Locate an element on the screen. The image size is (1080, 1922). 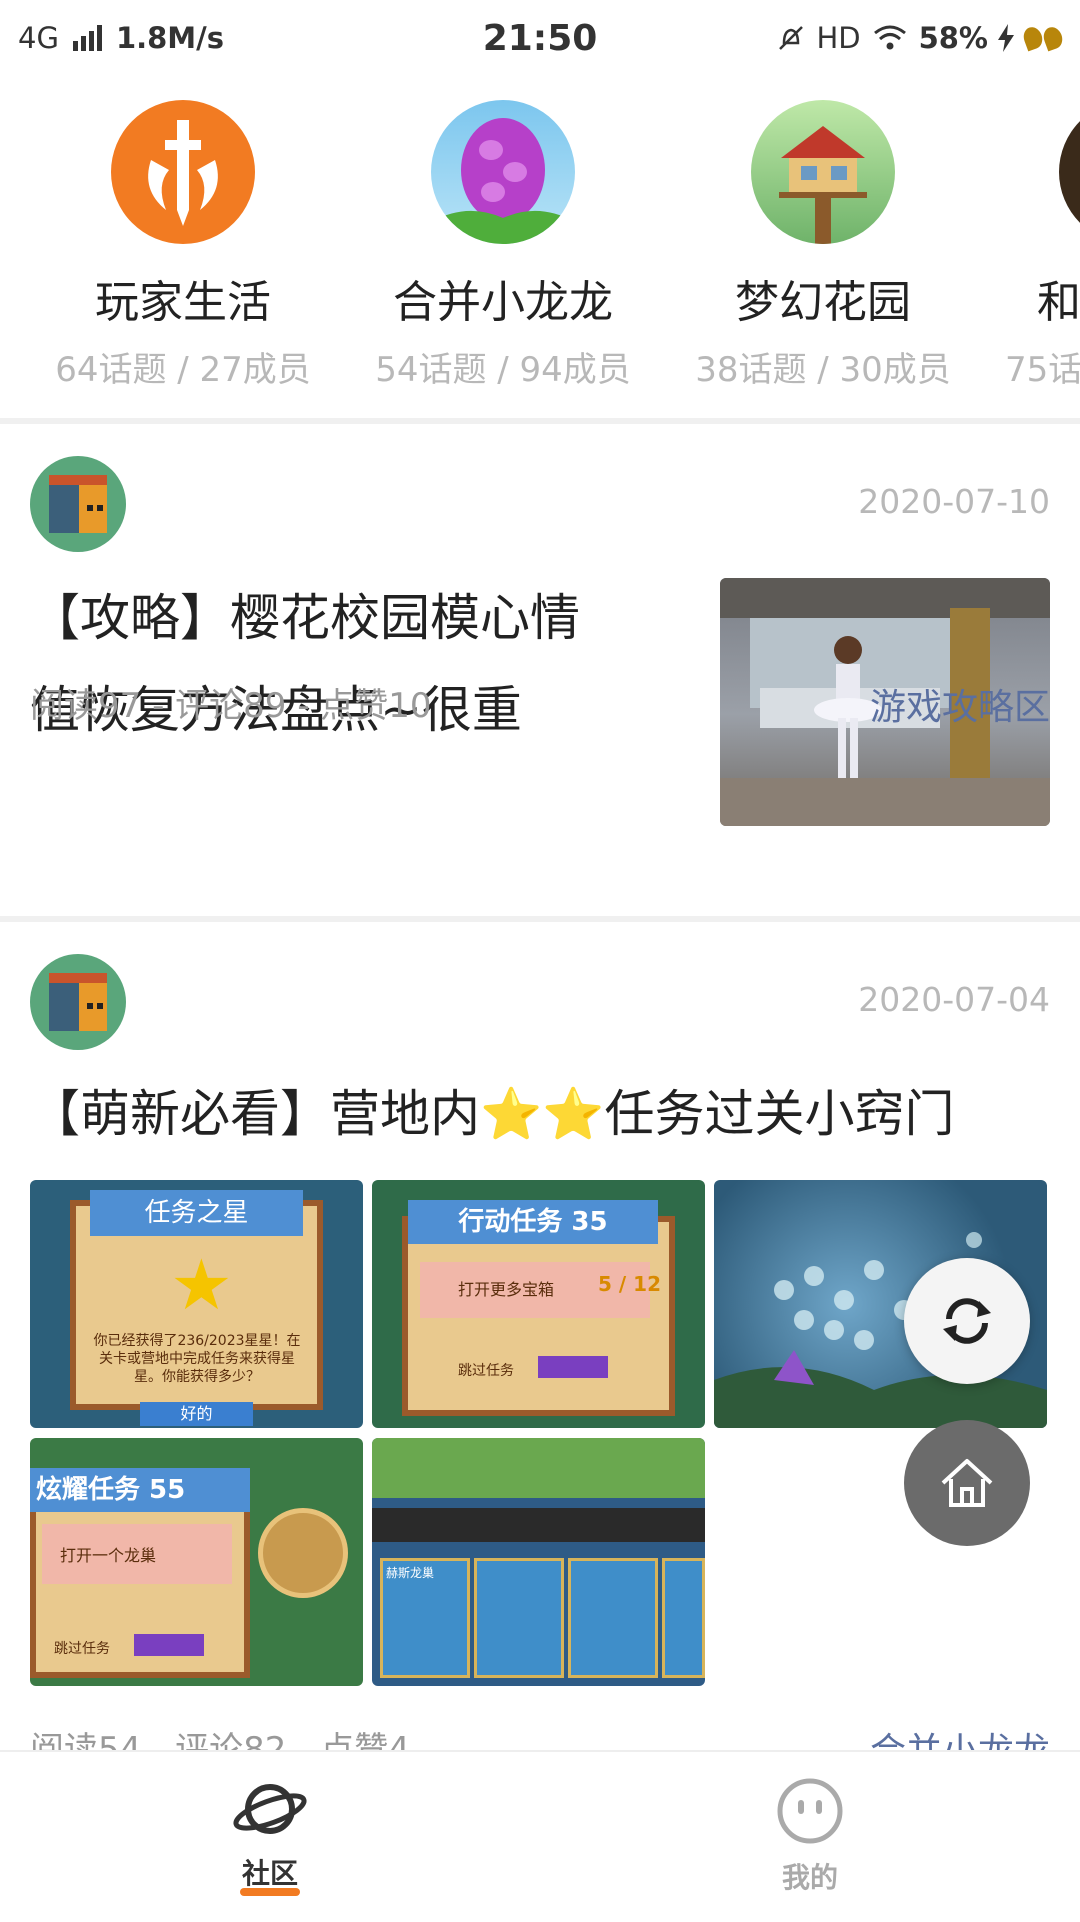
circle-meta: 54话题 / 94成员 is located at coordinates (503, 370).